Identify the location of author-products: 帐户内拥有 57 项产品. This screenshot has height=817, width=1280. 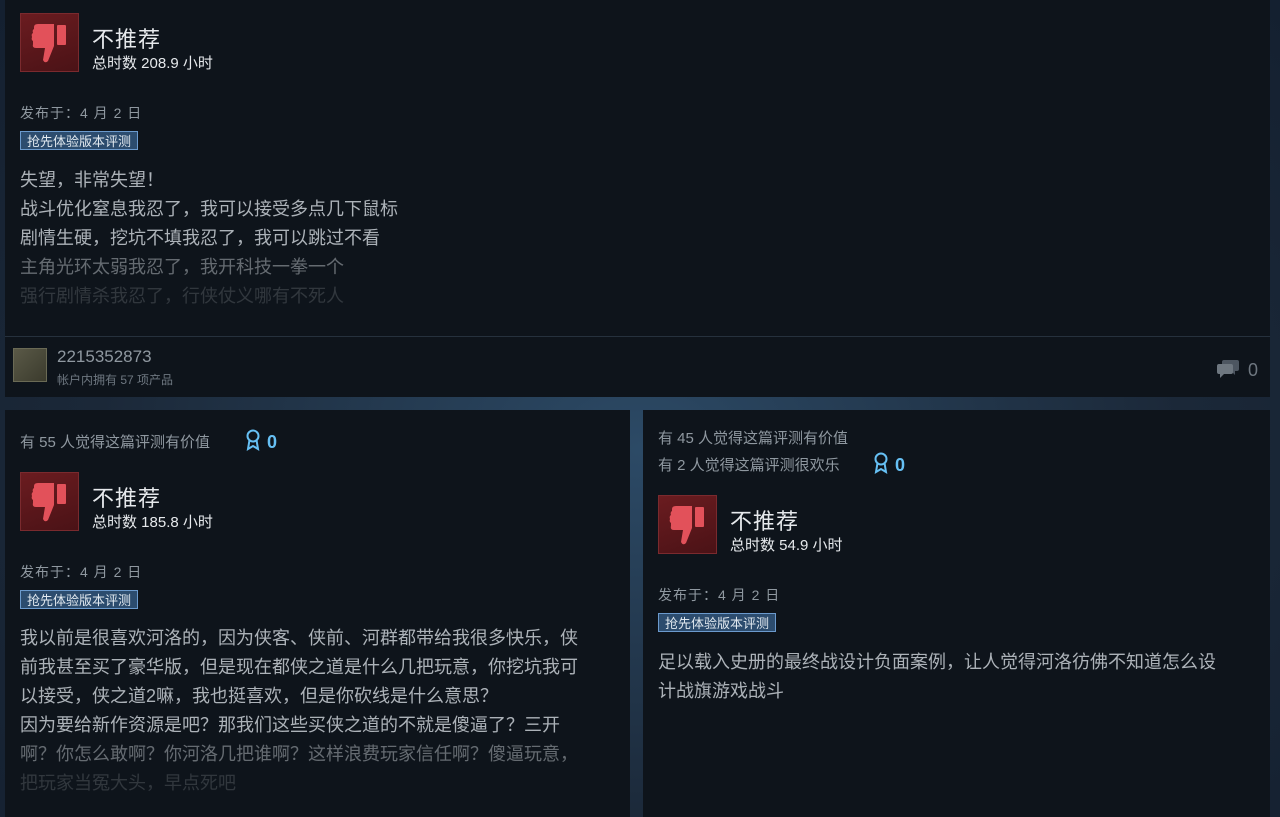
(115, 380).